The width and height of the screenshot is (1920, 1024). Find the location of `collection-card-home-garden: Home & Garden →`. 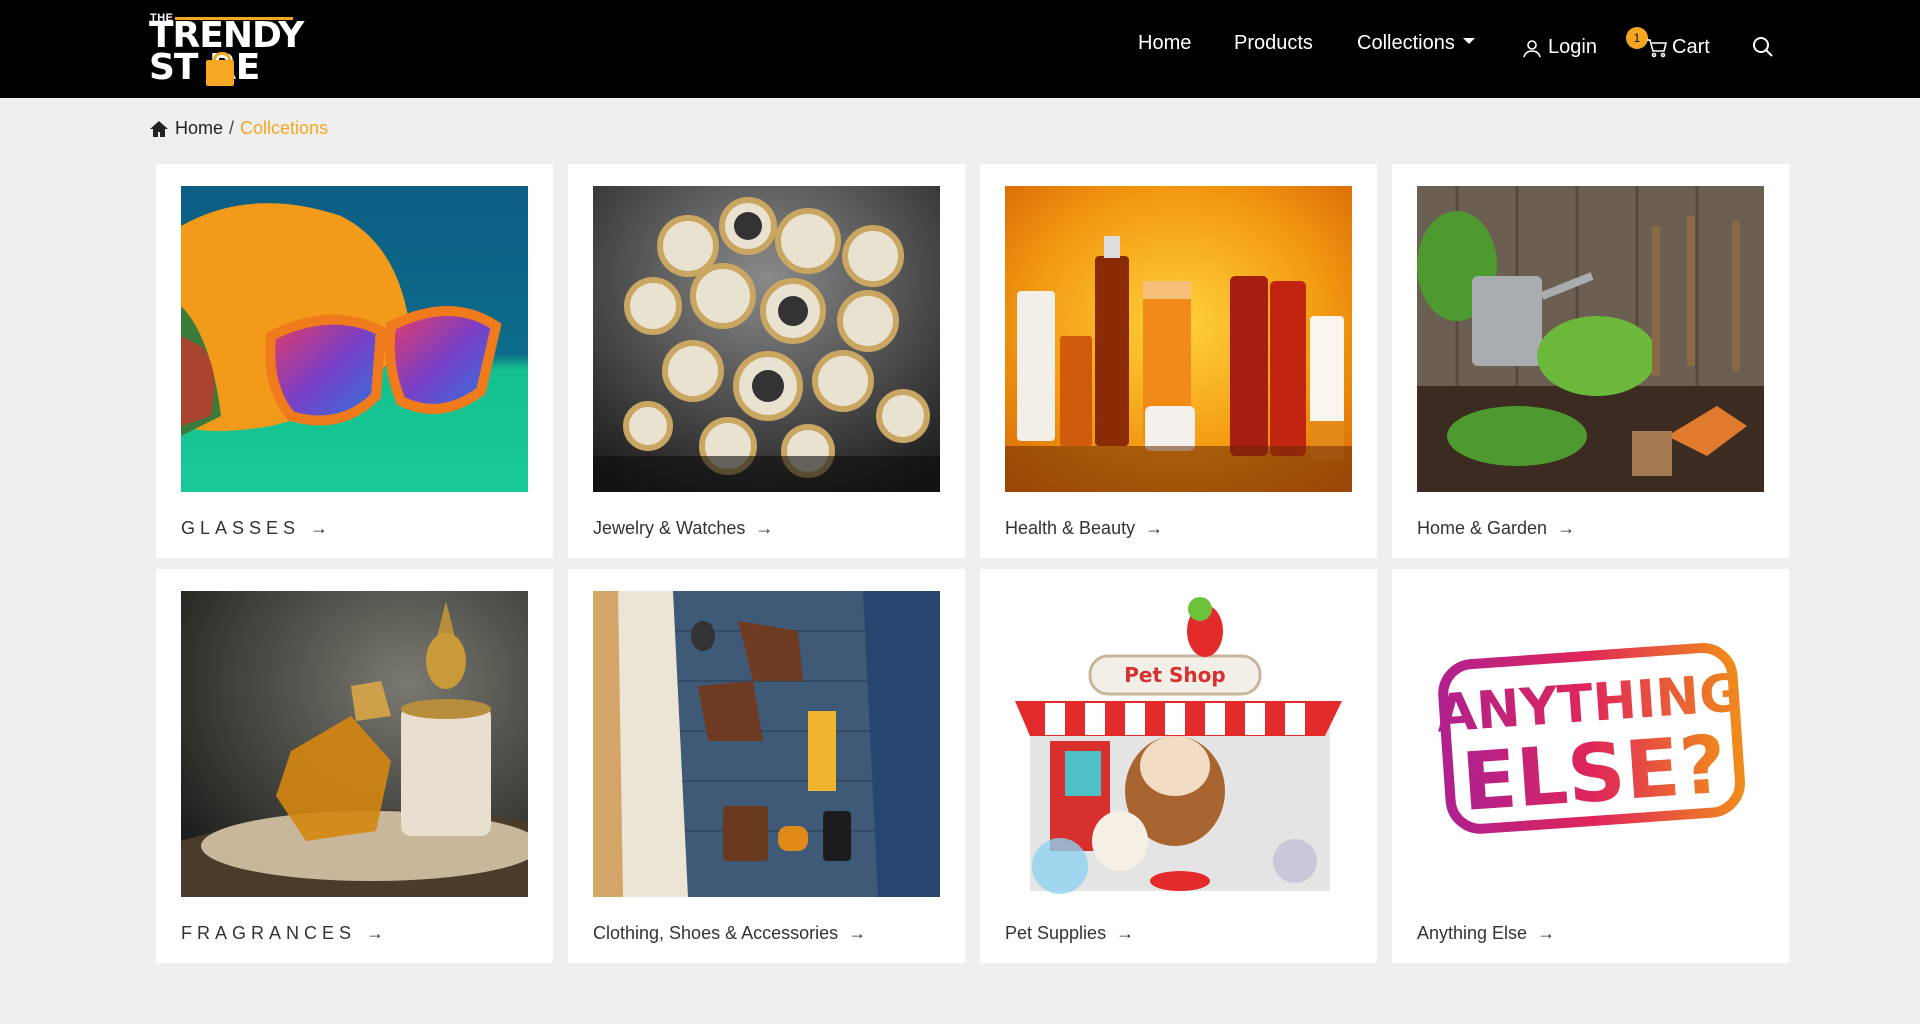

collection-card-home-garden: Home & Garden → is located at coordinates (1590, 361).